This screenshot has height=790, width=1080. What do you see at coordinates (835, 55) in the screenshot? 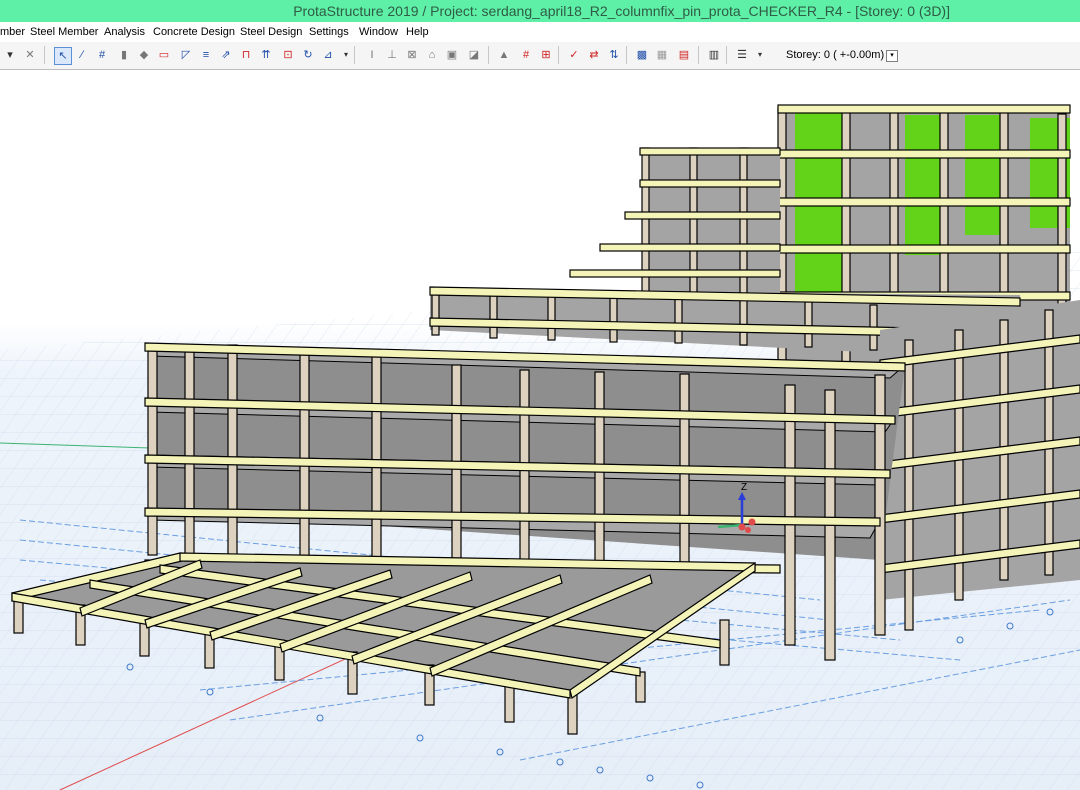
I see `storey-selector-label: Storey: 0 ( +-0.00m)` at bounding box center [835, 55].